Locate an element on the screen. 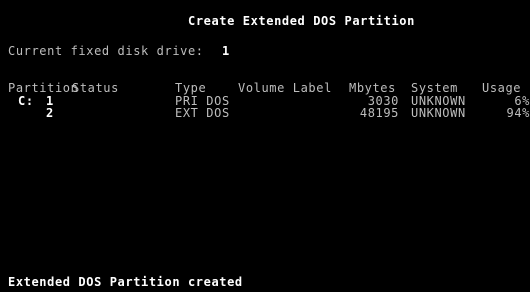 The height and width of the screenshot is (292, 530). header-volume-label: Volume Label is located at coordinates (285, 88).